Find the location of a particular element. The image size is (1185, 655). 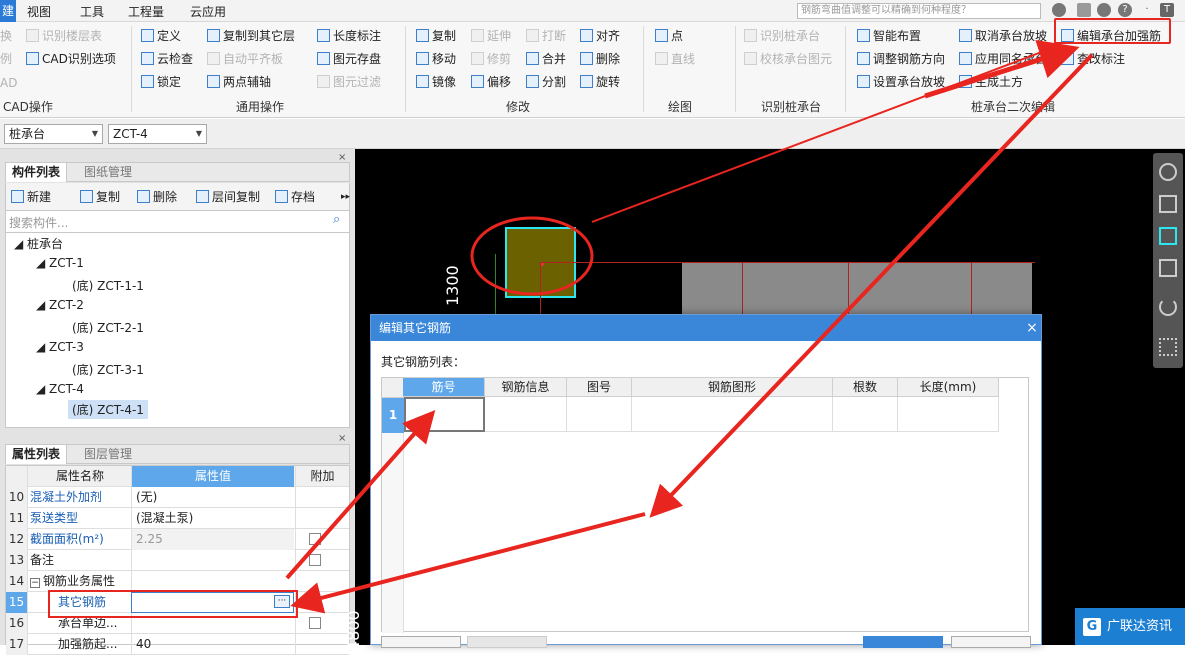

apply-same-name-button: 应用同名承台 is located at coordinates (1003, 59).